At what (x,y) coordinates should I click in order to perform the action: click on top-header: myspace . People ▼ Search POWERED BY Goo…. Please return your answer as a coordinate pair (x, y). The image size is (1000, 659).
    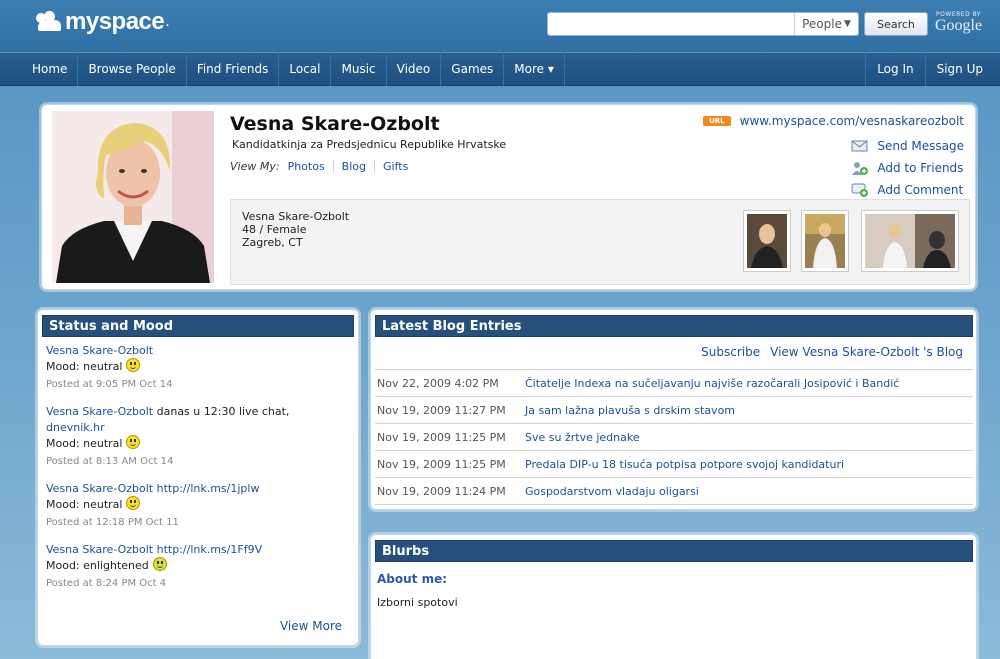
    Looking at the image, I should click on (500, 26).